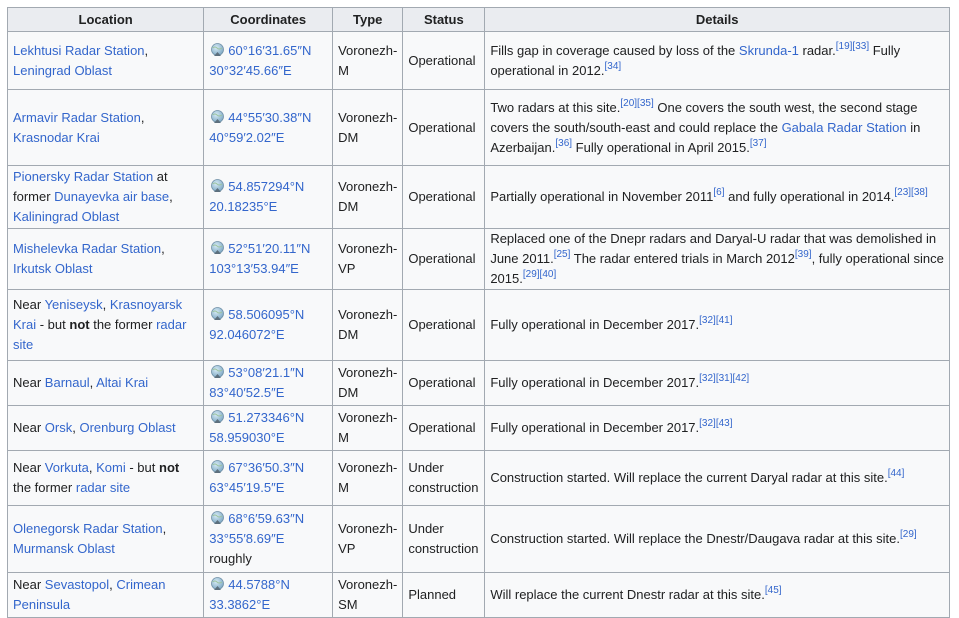 This screenshot has width=959, height=618. What do you see at coordinates (444, 539) in the screenshot?
I see `status-cell: Under construction` at bounding box center [444, 539].